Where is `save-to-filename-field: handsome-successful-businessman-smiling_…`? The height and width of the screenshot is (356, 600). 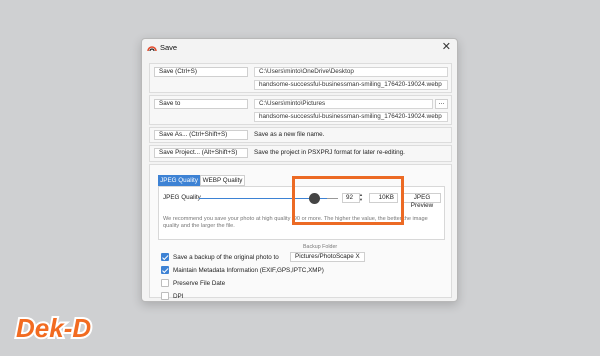
save-to-filename-field: handsome-successful-businessman-smiling_… is located at coordinates (351, 117).